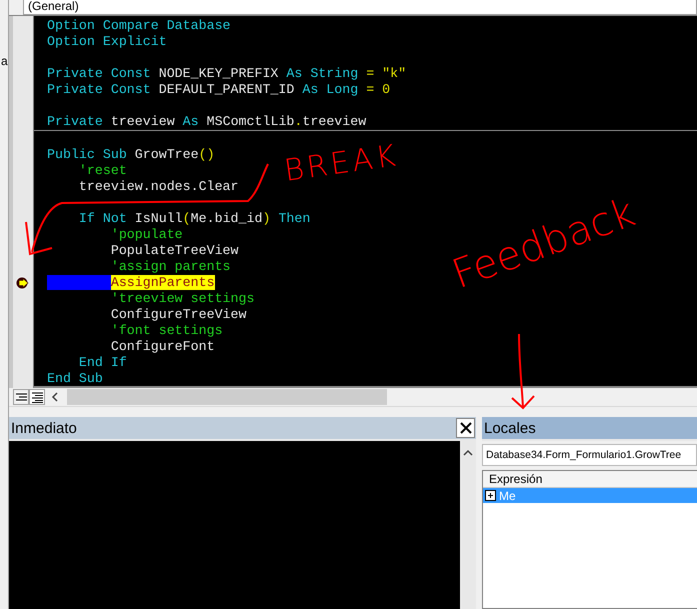 The image size is (697, 609). I want to click on code-line: 'treeview settings, so click(183, 299).